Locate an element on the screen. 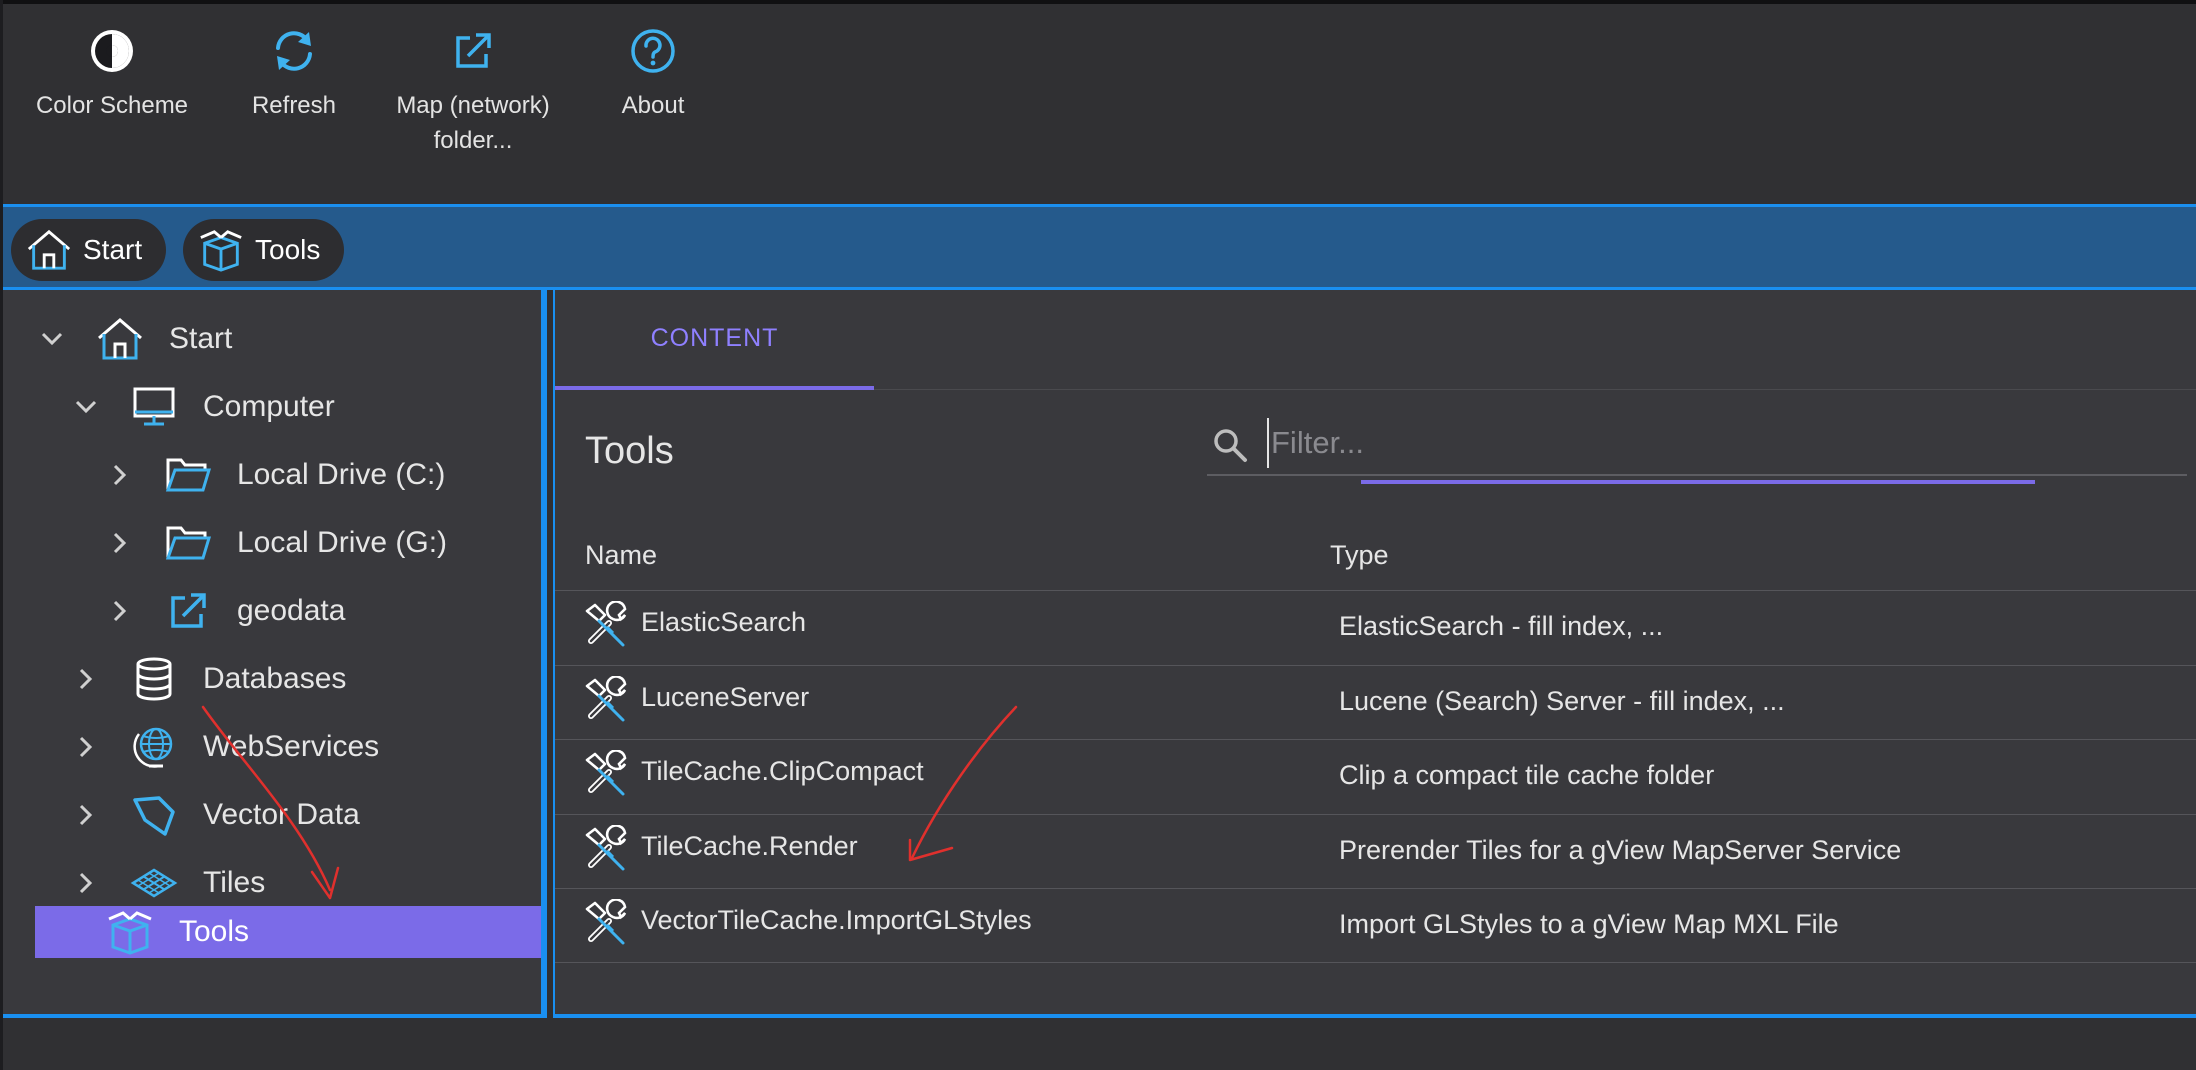 Image resolution: width=2196 pixels, height=1070 pixels. row-name: TileCache.ClipCompact is located at coordinates (782, 771).